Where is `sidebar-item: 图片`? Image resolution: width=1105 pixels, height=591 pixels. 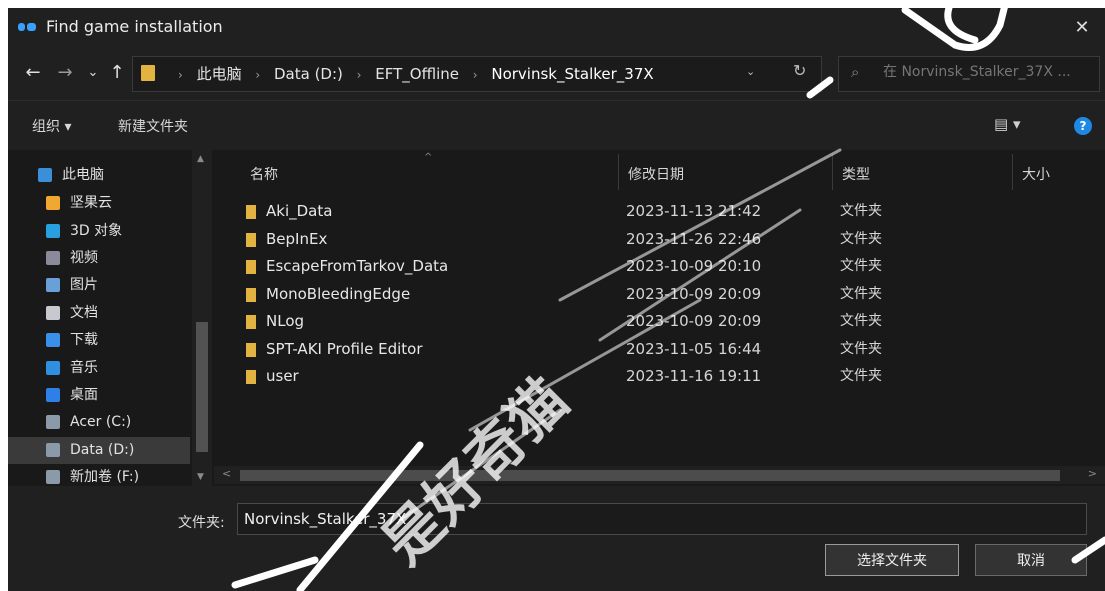 sidebar-item: 图片 is located at coordinates (99, 285).